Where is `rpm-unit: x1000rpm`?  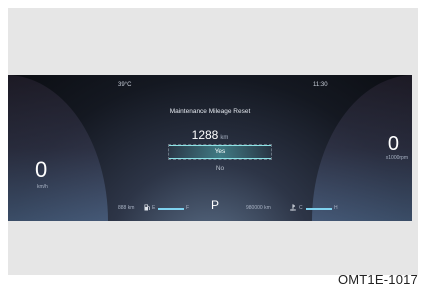
rpm-unit: x1000rpm is located at coordinates (396, 158).